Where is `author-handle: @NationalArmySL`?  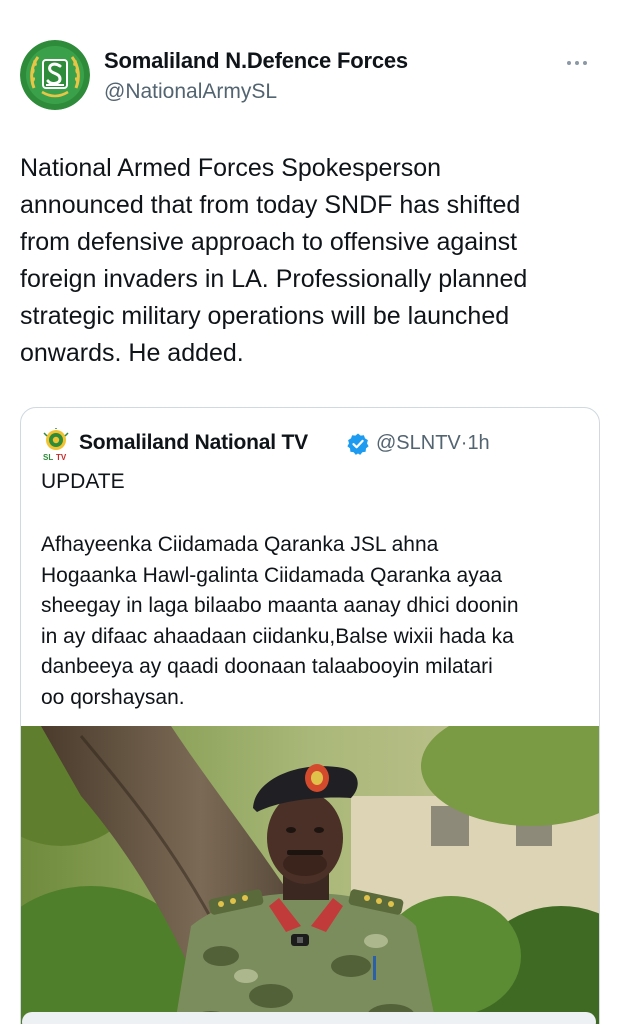 author-handle: @NationalArmySL is located at coordinates (190, 92).